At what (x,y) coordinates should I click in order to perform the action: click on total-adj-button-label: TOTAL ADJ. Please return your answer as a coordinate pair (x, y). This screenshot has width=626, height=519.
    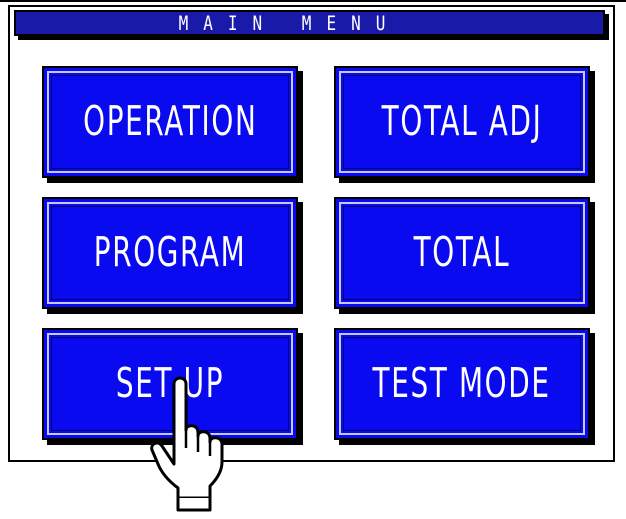
    Looking at the image, I should click on (462, 122).